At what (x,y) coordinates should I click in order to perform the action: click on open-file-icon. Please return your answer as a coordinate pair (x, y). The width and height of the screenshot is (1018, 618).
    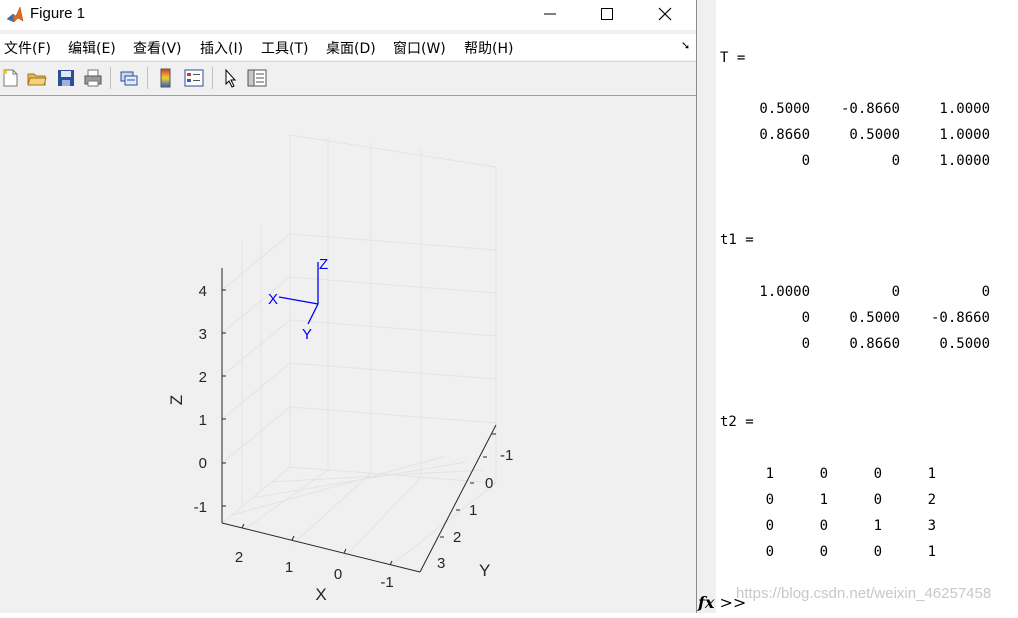
    Looking at the image, I should click on (37, 78).